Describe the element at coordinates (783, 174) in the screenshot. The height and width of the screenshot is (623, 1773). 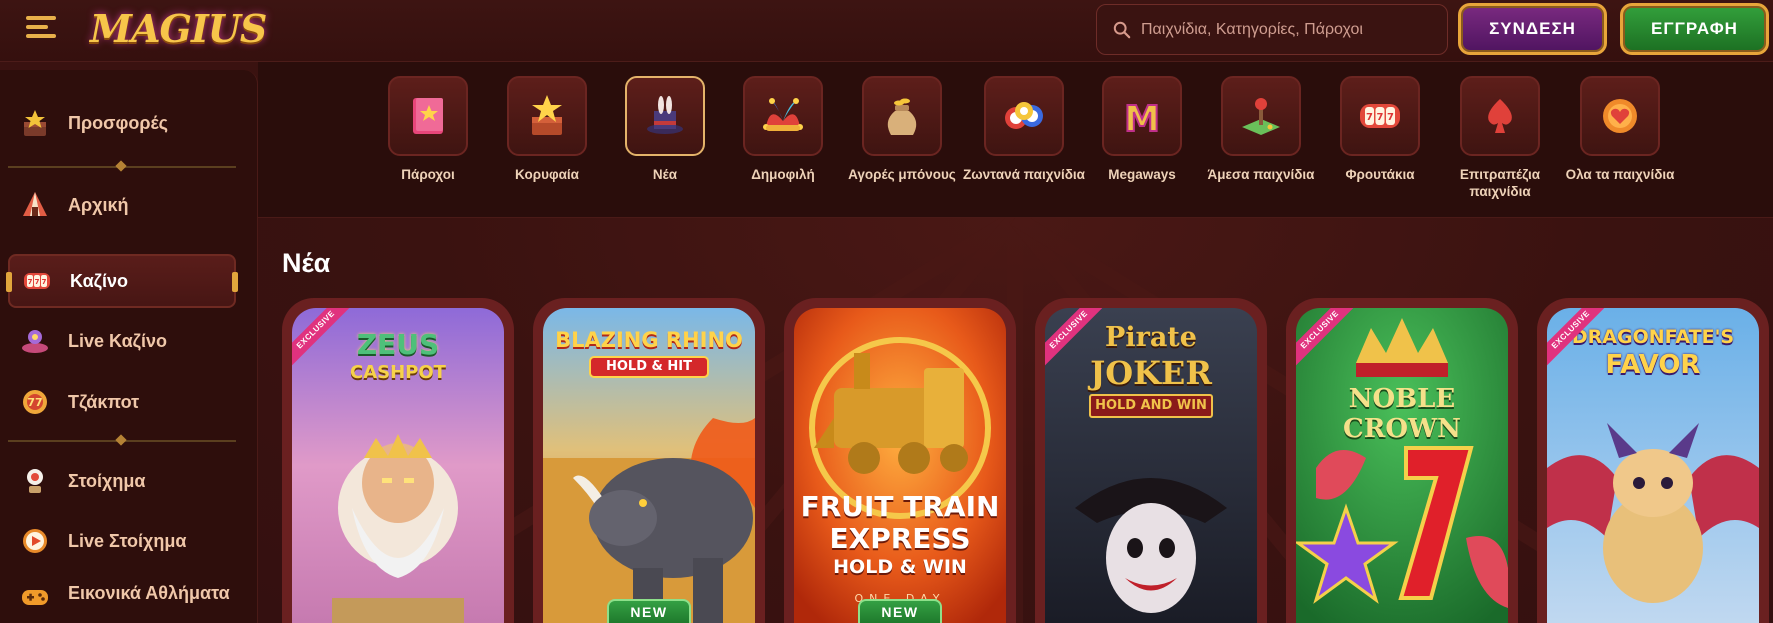
I see `category-label: Δημοφιλή` at that location.